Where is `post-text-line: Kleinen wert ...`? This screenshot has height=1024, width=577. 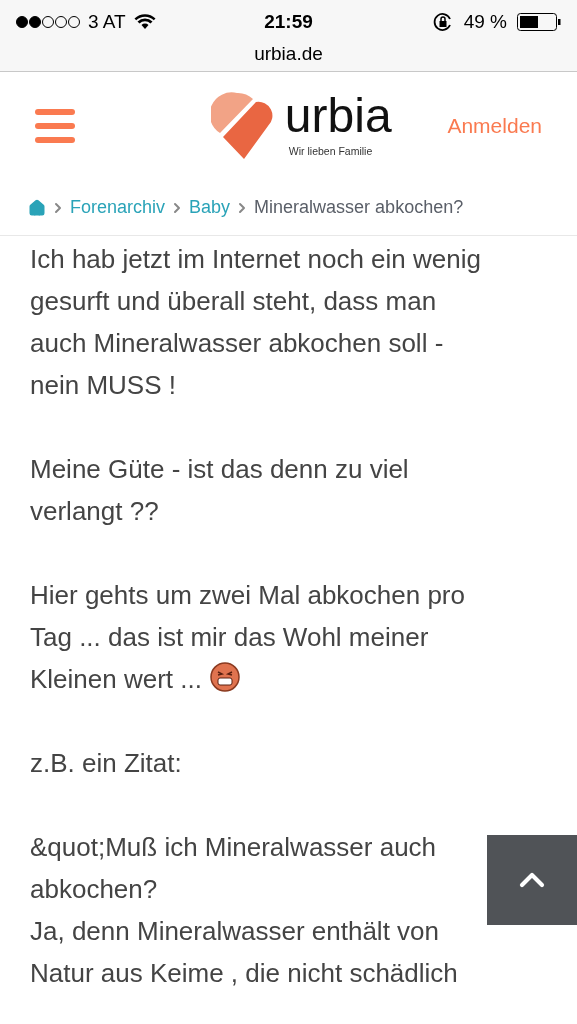
post-text-line: Kleinen wert ... is located at coordinates (135, 679).